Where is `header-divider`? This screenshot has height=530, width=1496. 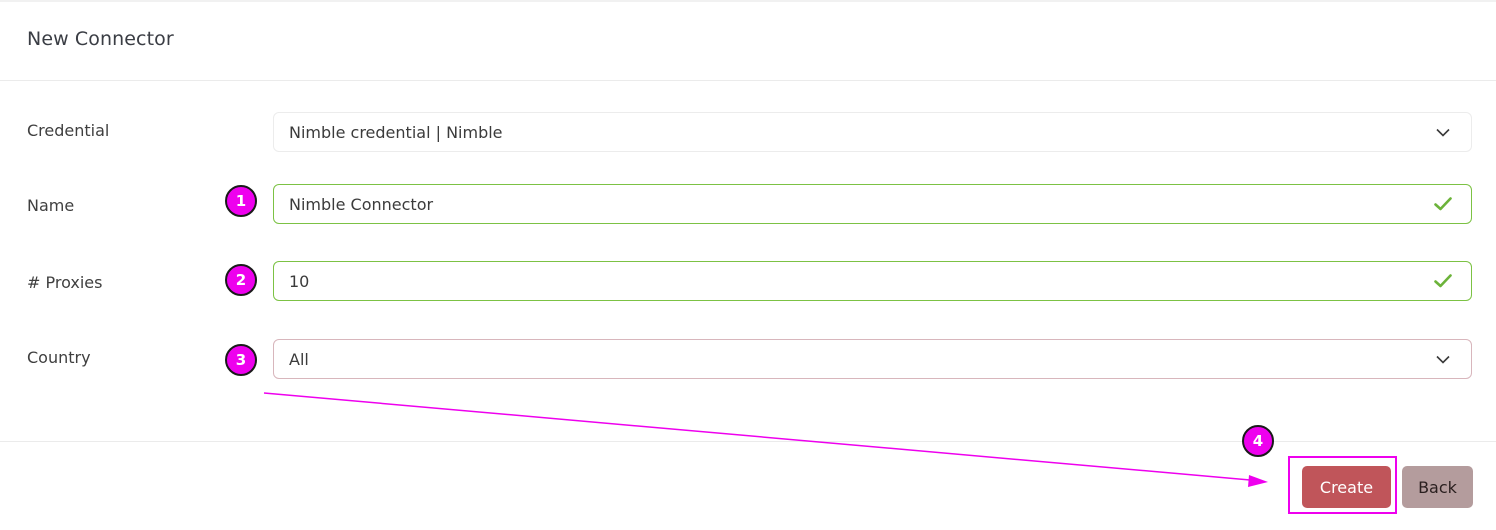 header-divider is located at coordinates (748, 80).